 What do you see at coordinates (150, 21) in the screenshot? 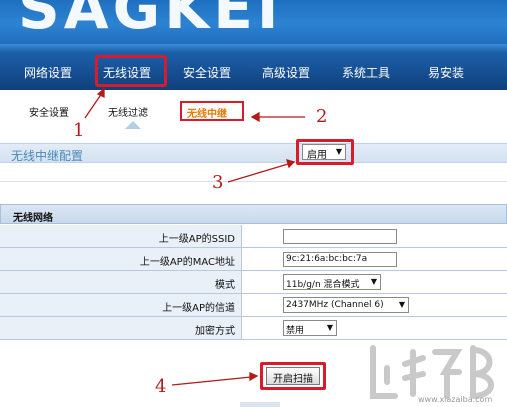
I see `brand-logo: SAGKEI` at bounding box center [150, 21].